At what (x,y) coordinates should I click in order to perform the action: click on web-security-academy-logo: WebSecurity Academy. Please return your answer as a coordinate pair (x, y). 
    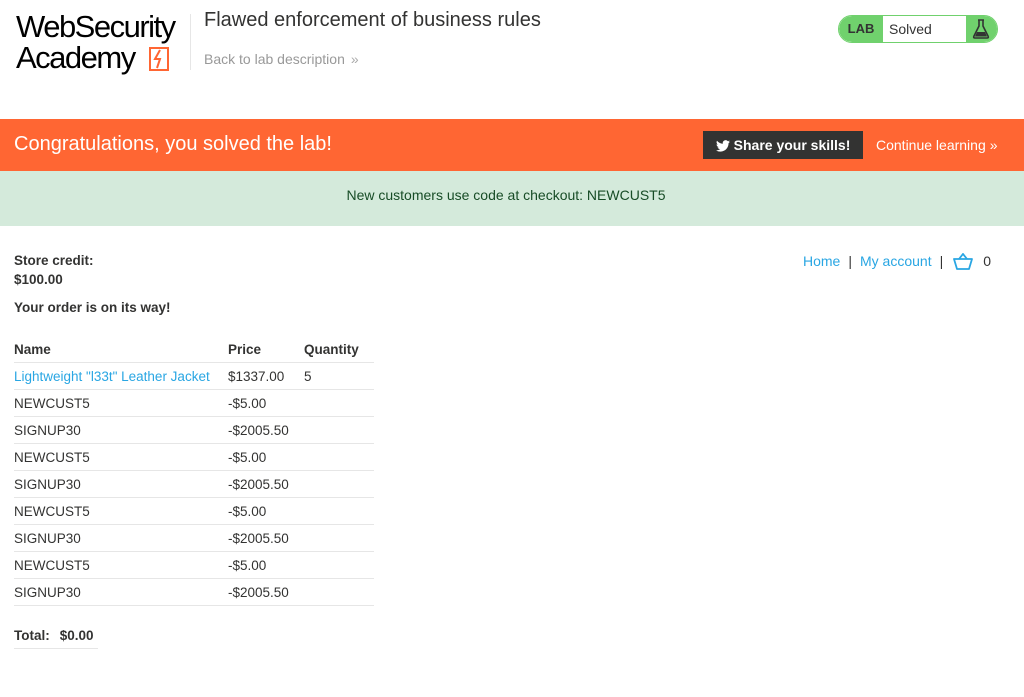
    Looking at the image, I should click on (102, 43).